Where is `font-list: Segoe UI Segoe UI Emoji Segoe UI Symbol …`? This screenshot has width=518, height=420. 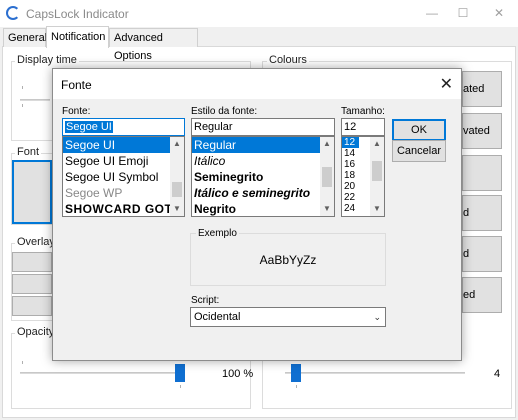 font-list: Segoe UI Segoe UI Emoji Segoe UI Symbol … is located at coordinates (123, 176).